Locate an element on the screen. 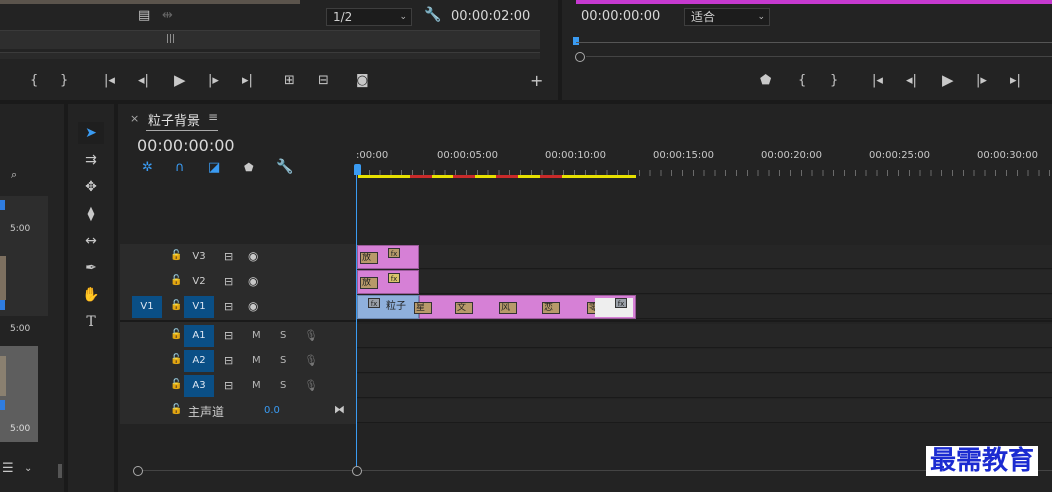 This screenshot has width=1052, height=492. hand-tool-icon: ✋ is located at coordinates (91, 295).